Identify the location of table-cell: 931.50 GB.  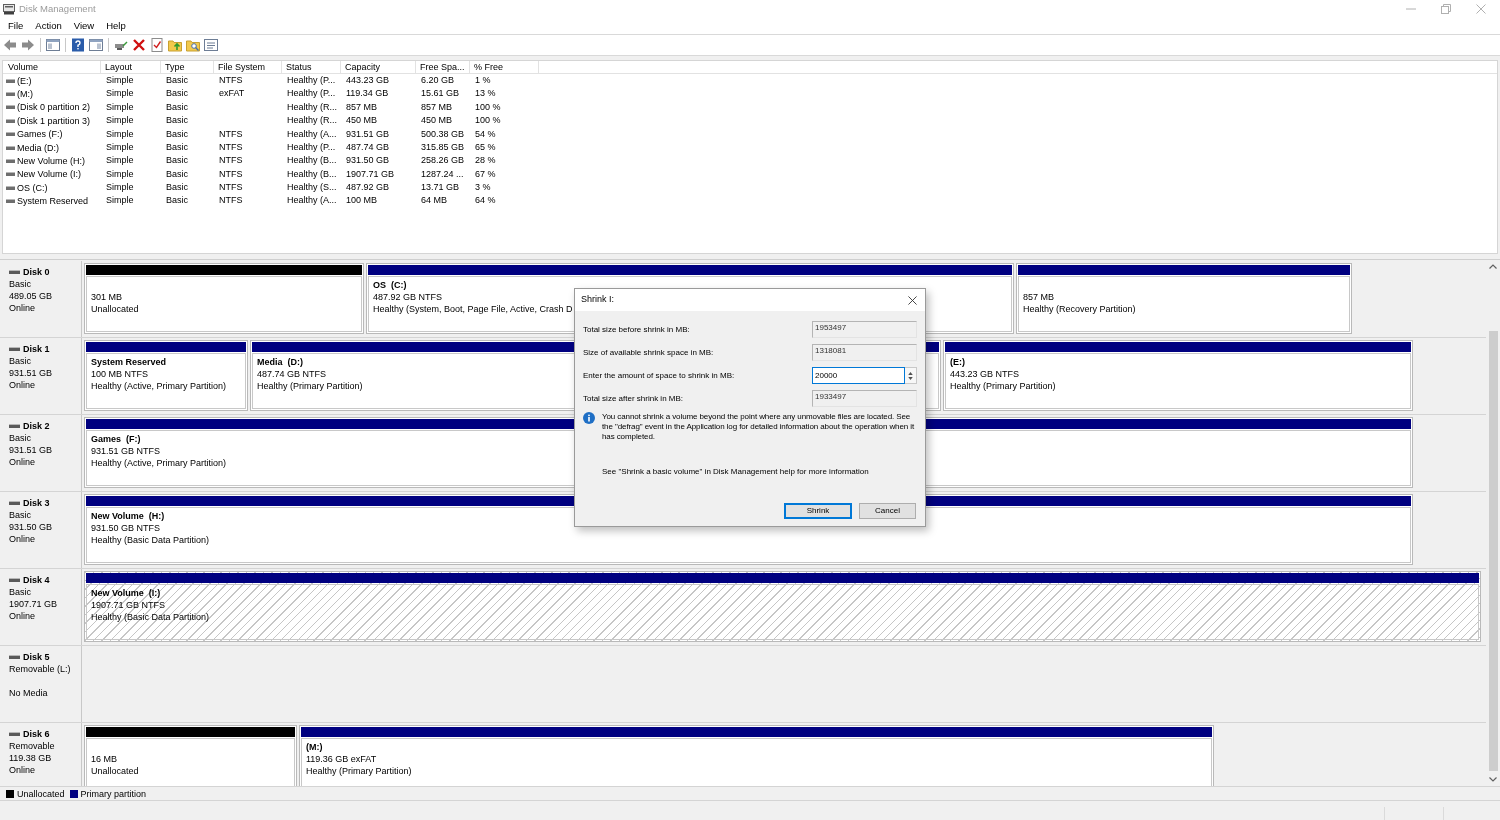
(368, 160).